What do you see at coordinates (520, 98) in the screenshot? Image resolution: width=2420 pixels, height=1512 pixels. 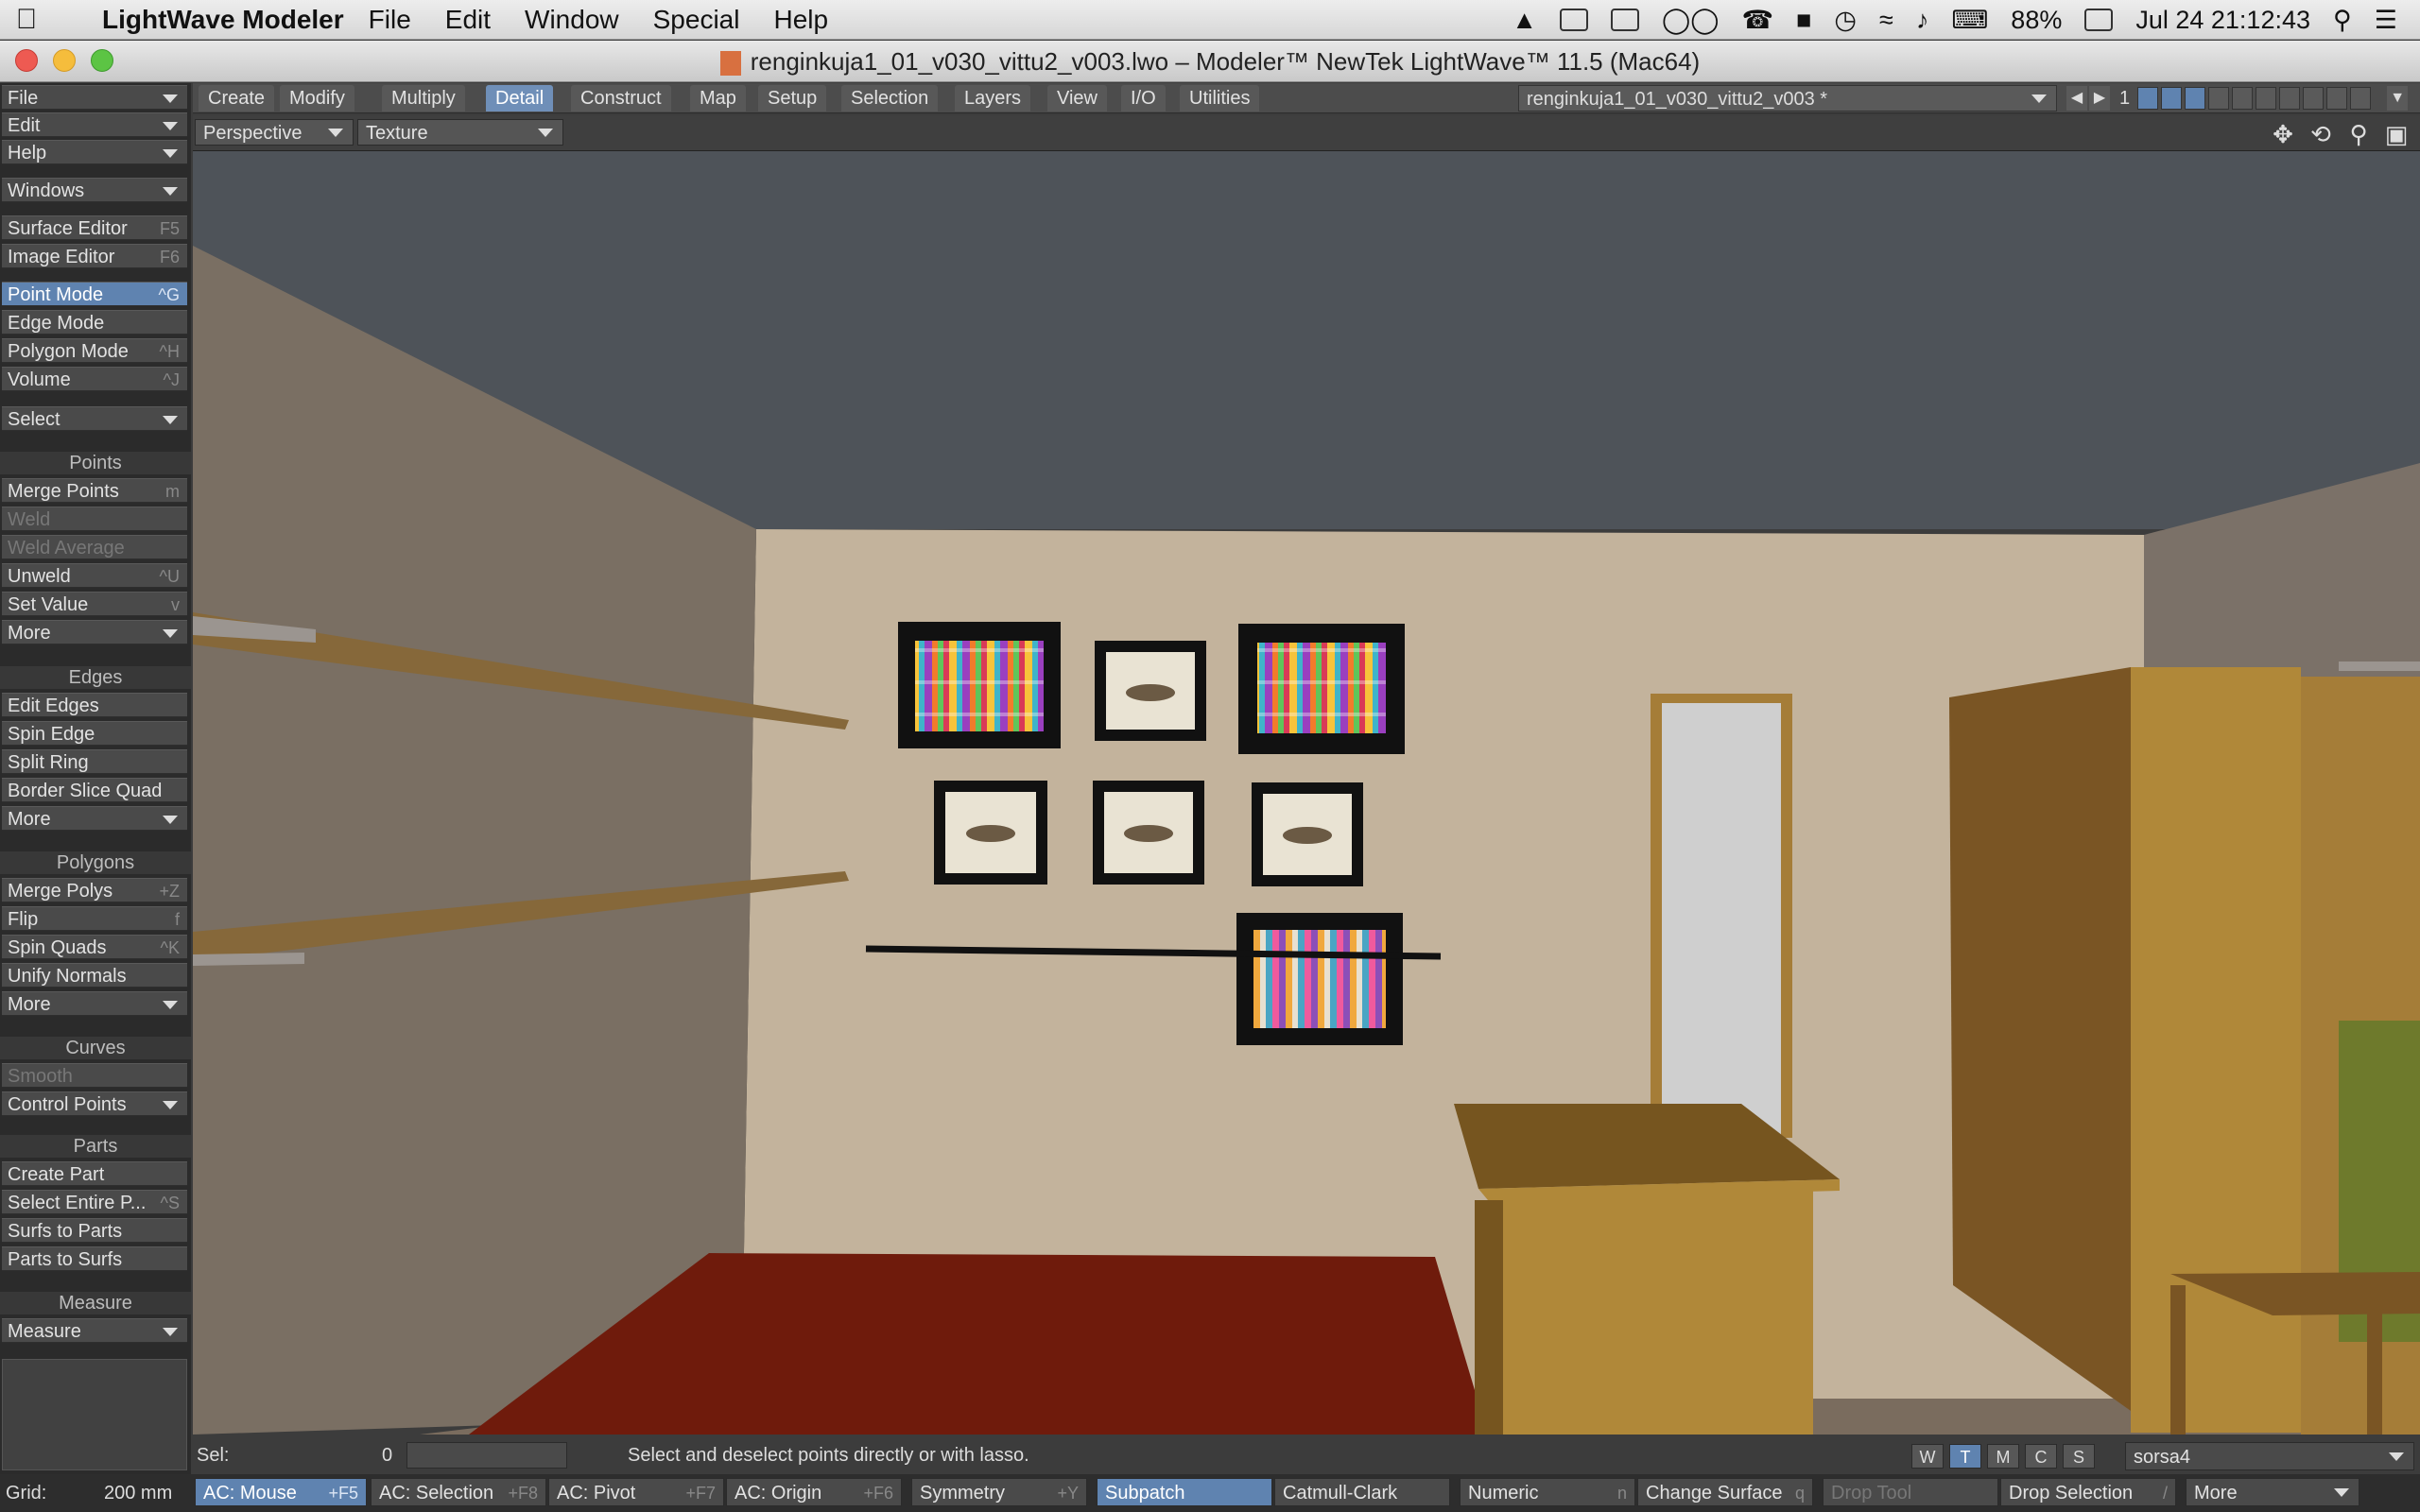 I see `tab-detail: Detail` at bounding box center [520, 98].